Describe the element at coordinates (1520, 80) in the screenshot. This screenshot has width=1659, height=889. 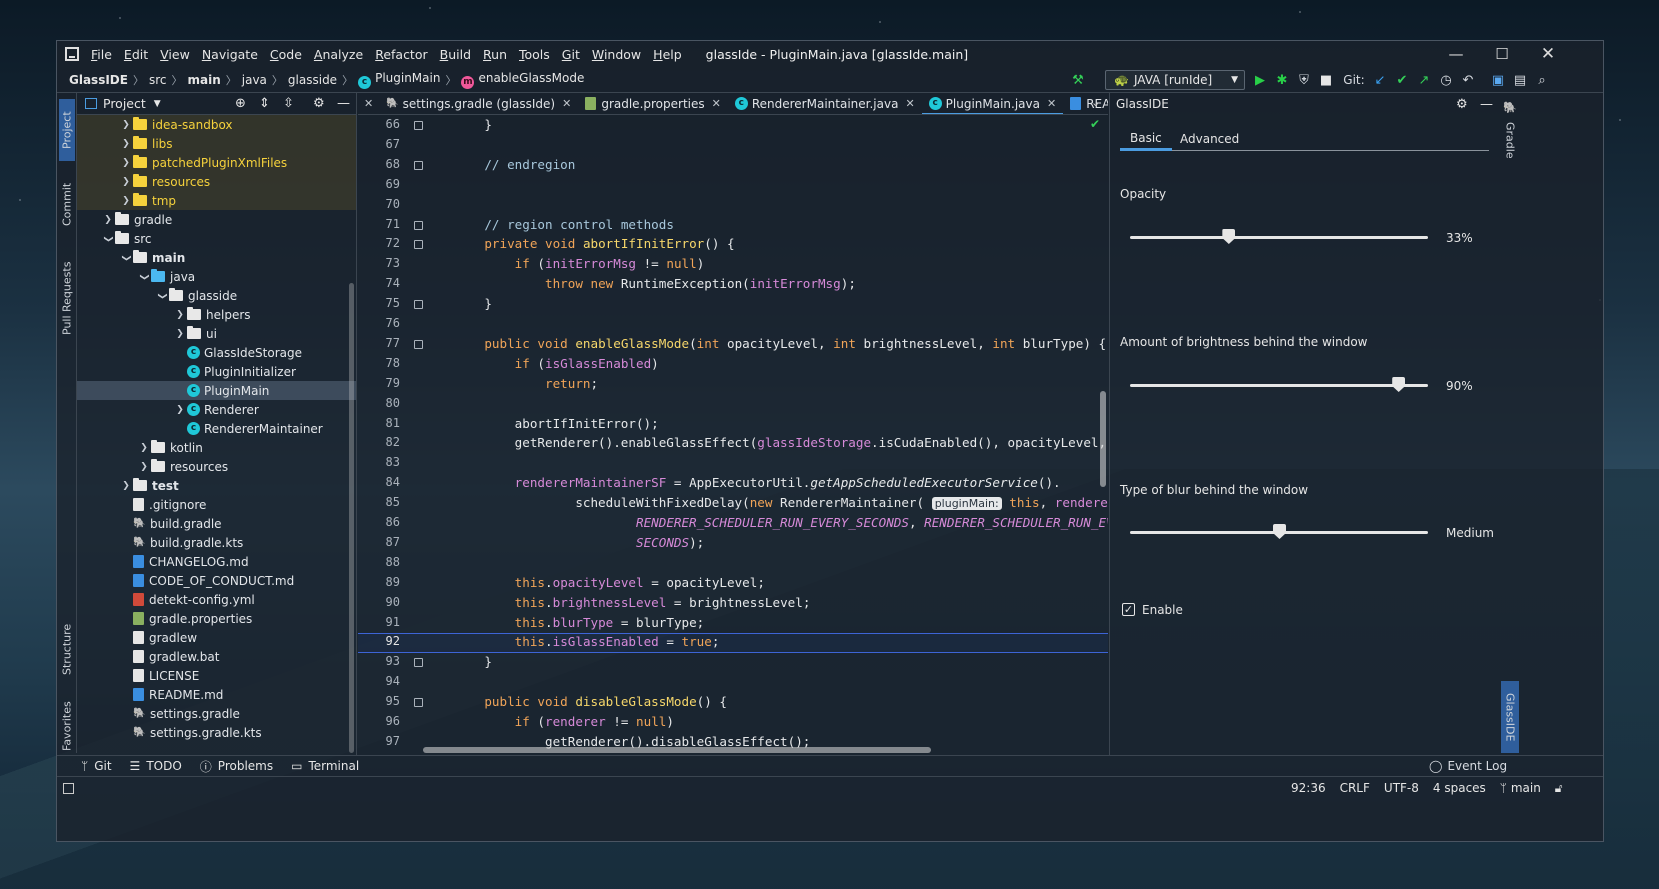
I see `layout-icon: ▤` at that location.